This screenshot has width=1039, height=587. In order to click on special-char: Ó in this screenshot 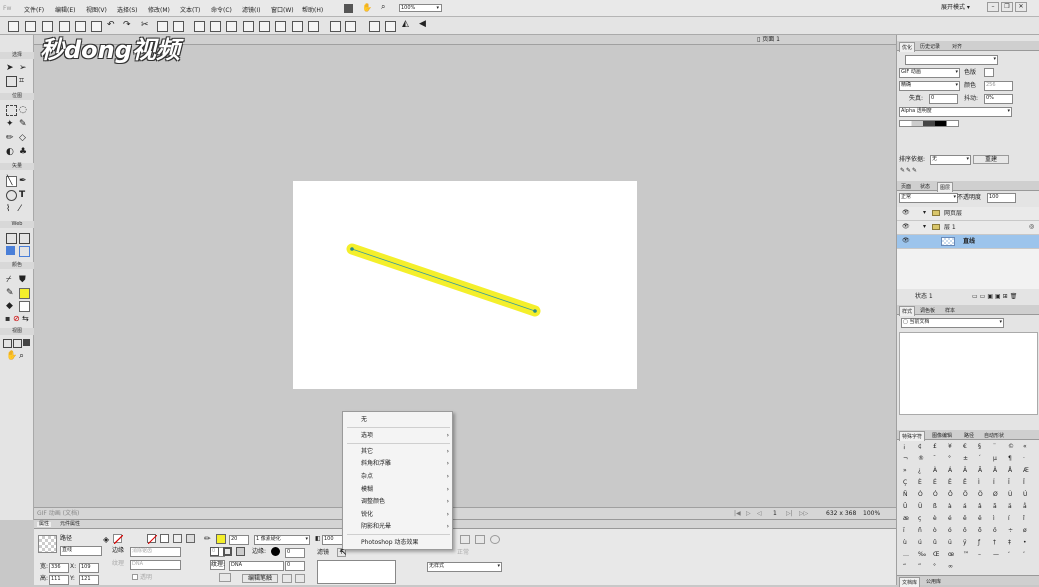, I will do `click(935, 494)`.